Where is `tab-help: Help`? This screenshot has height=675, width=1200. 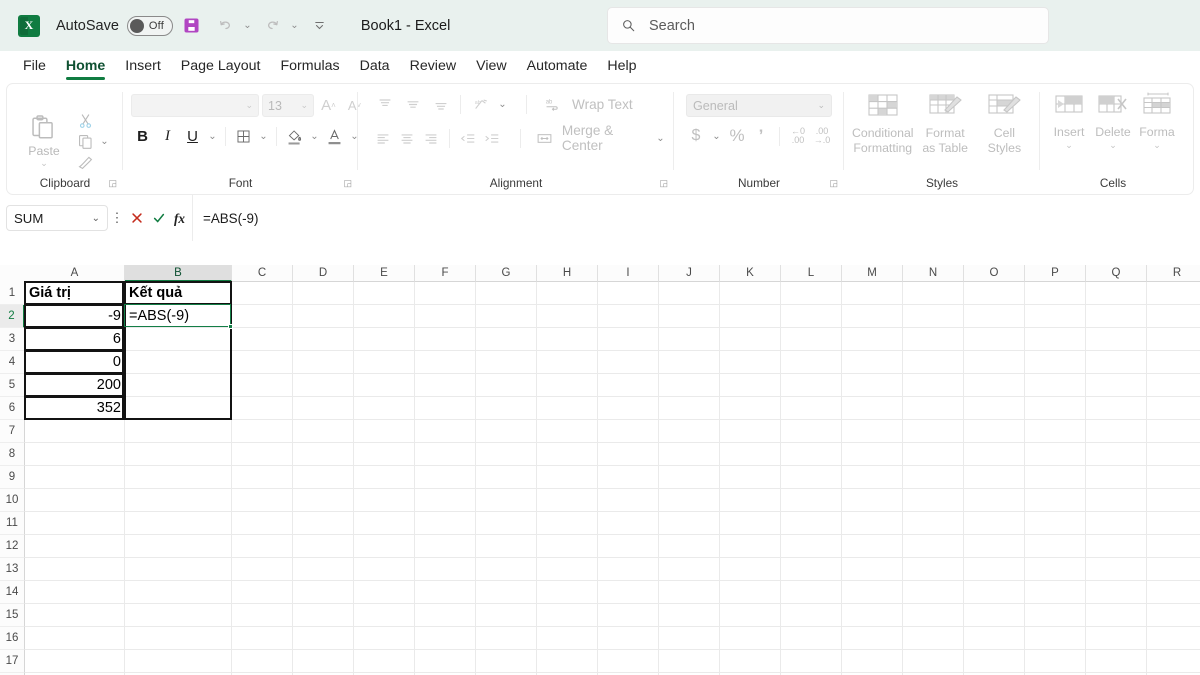
tab-help: Help is located at coordinates (621, 66).